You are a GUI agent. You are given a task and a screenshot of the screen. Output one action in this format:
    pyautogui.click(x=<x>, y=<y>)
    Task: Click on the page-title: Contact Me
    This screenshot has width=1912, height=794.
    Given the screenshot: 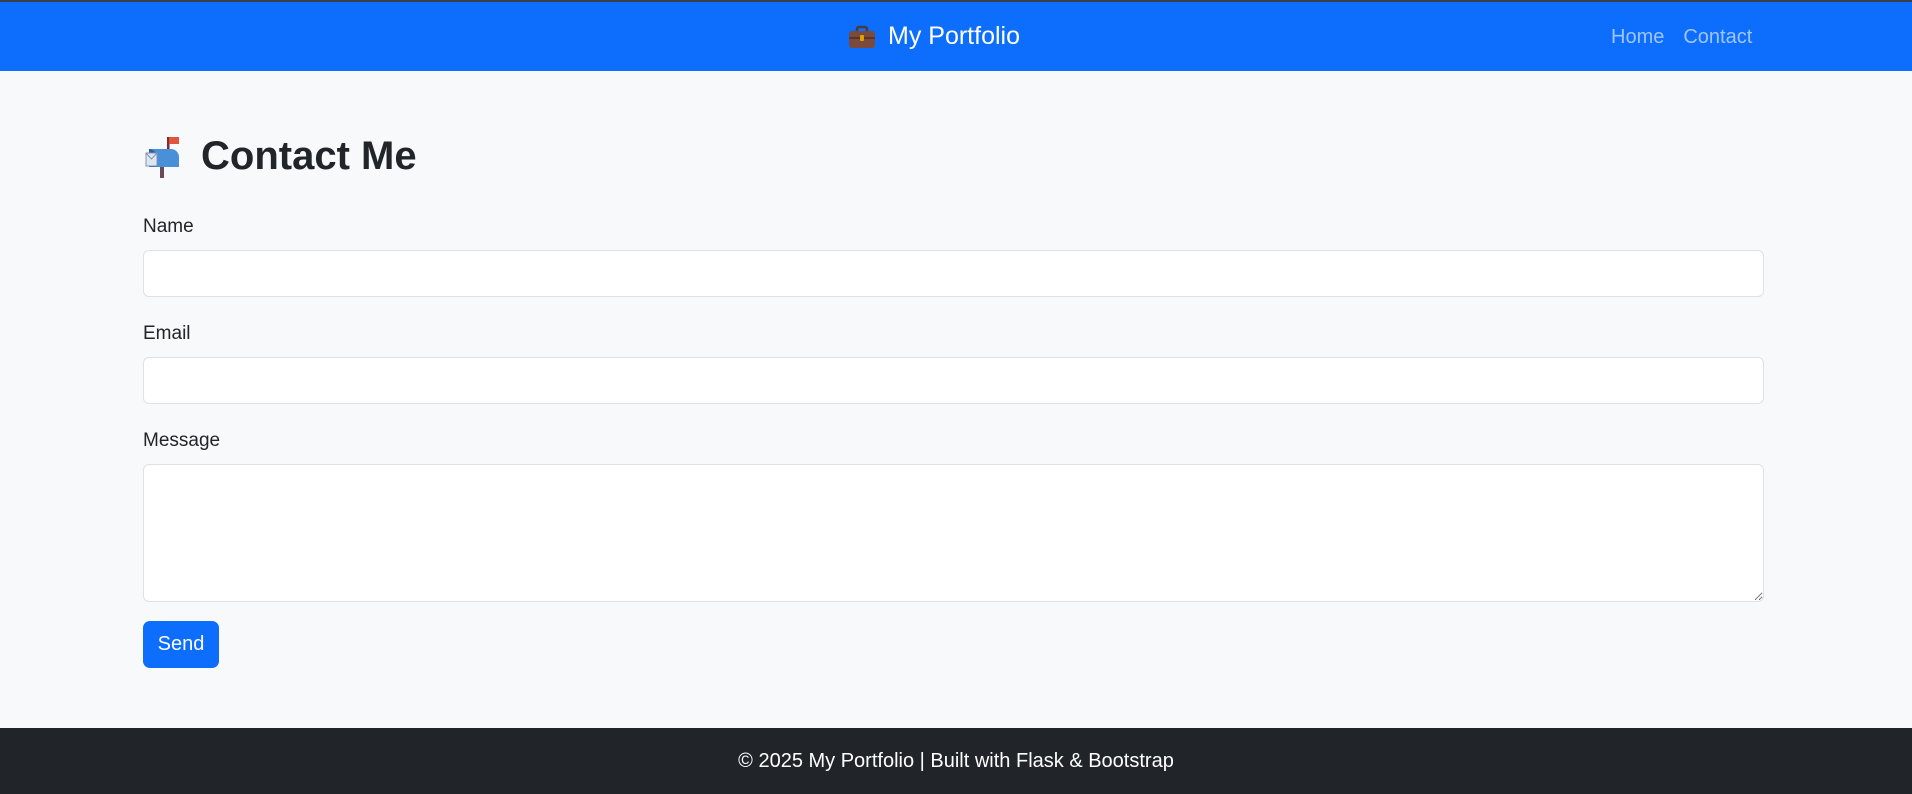 What is the action you would take?
    pyautogui.click(x=280, y=156)
    